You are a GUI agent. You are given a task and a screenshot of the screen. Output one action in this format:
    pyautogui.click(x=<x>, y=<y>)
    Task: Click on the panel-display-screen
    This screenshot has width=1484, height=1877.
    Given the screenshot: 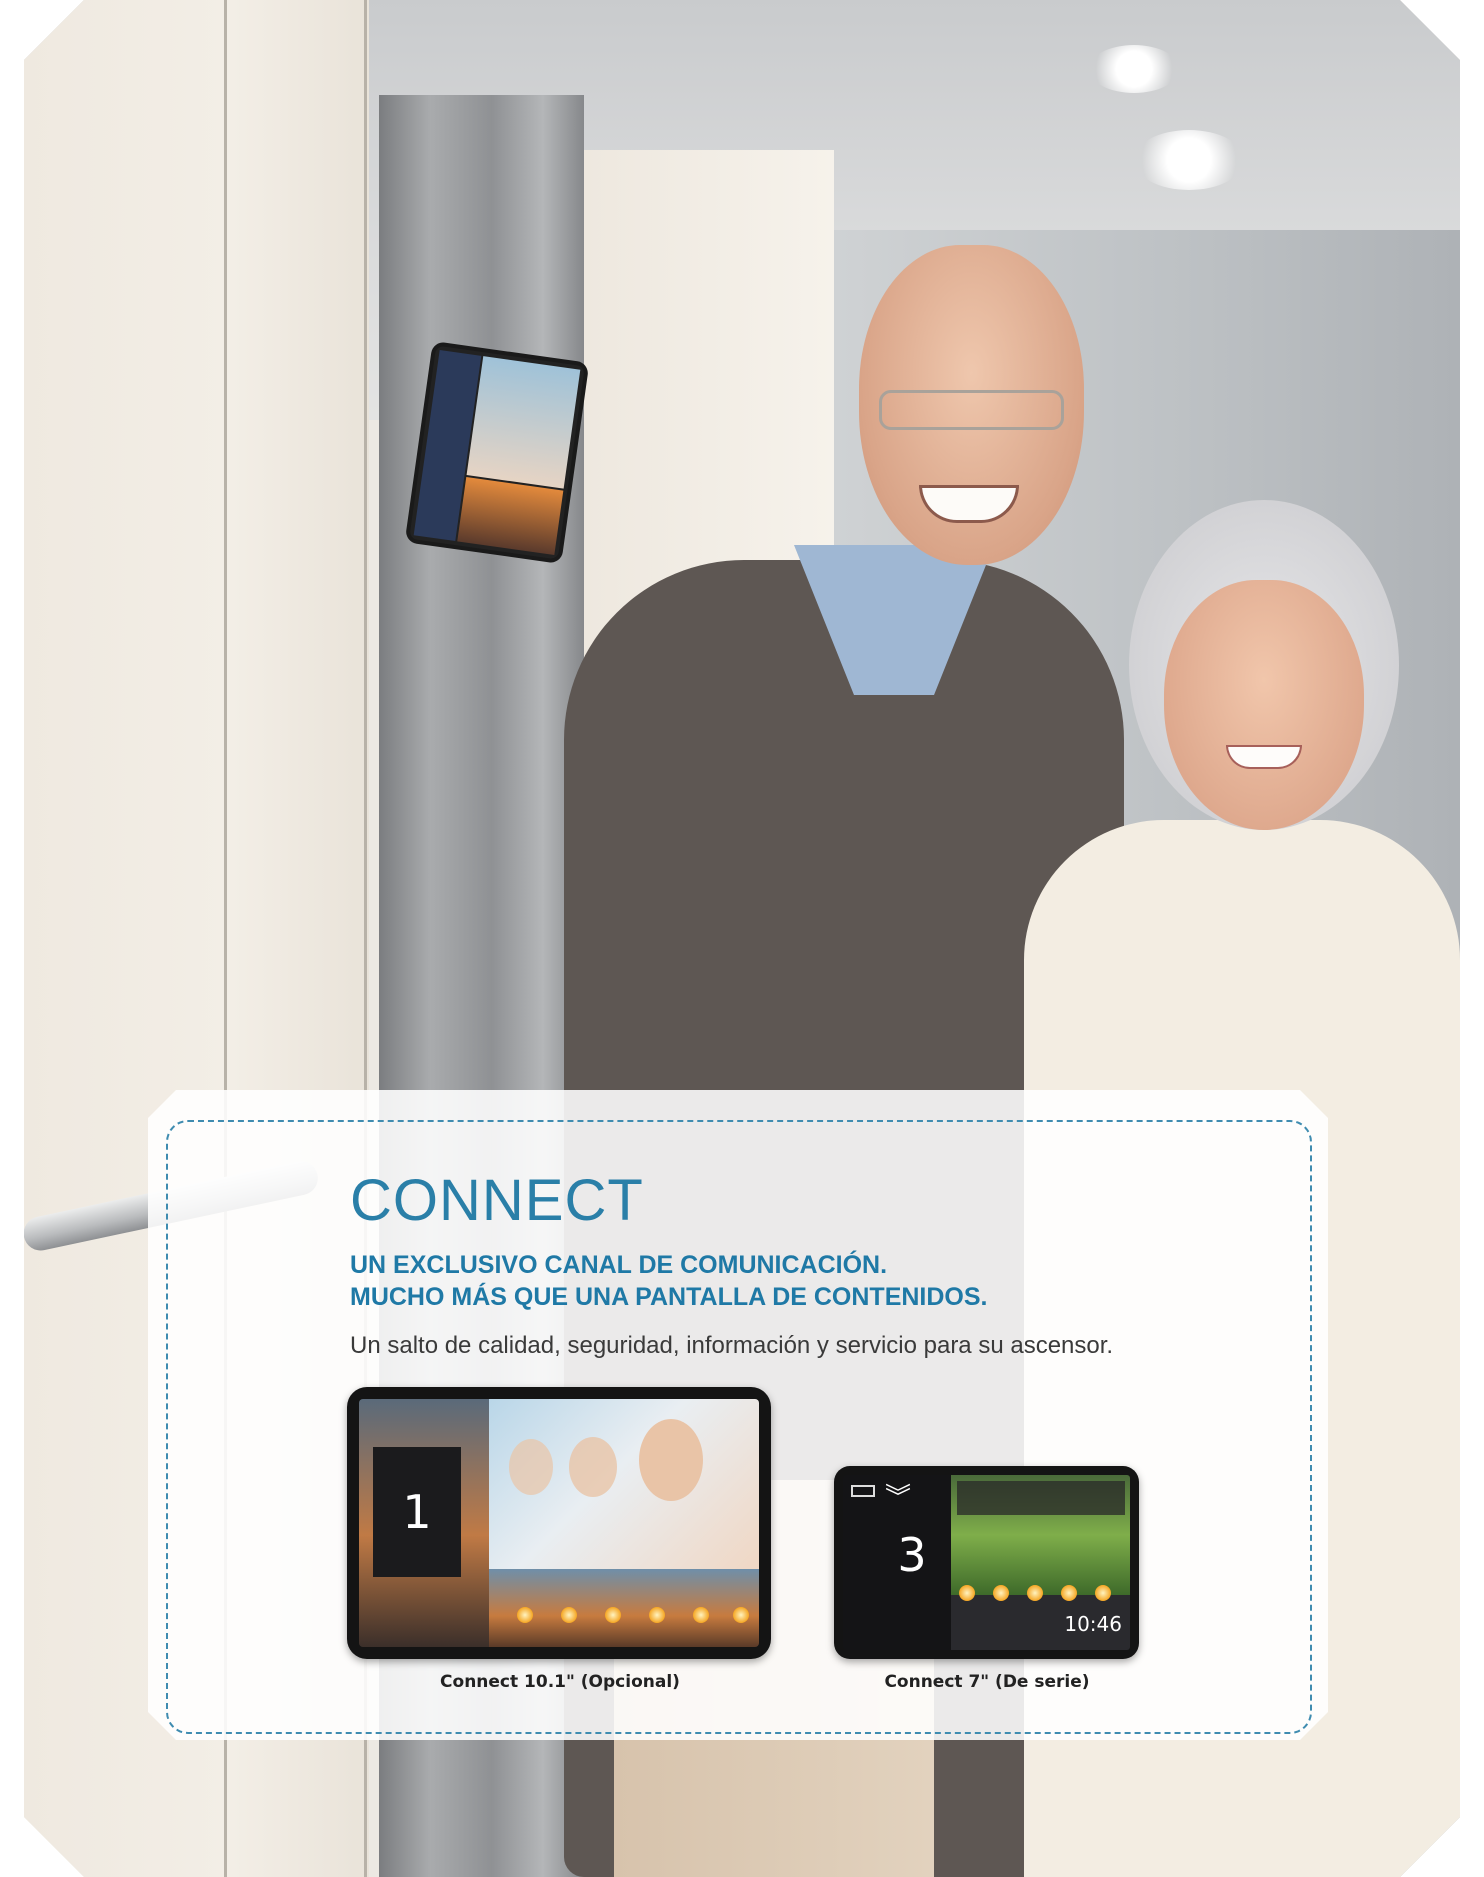 What is the action you would take?
    pyautogui.click(x=497, y=452)
    